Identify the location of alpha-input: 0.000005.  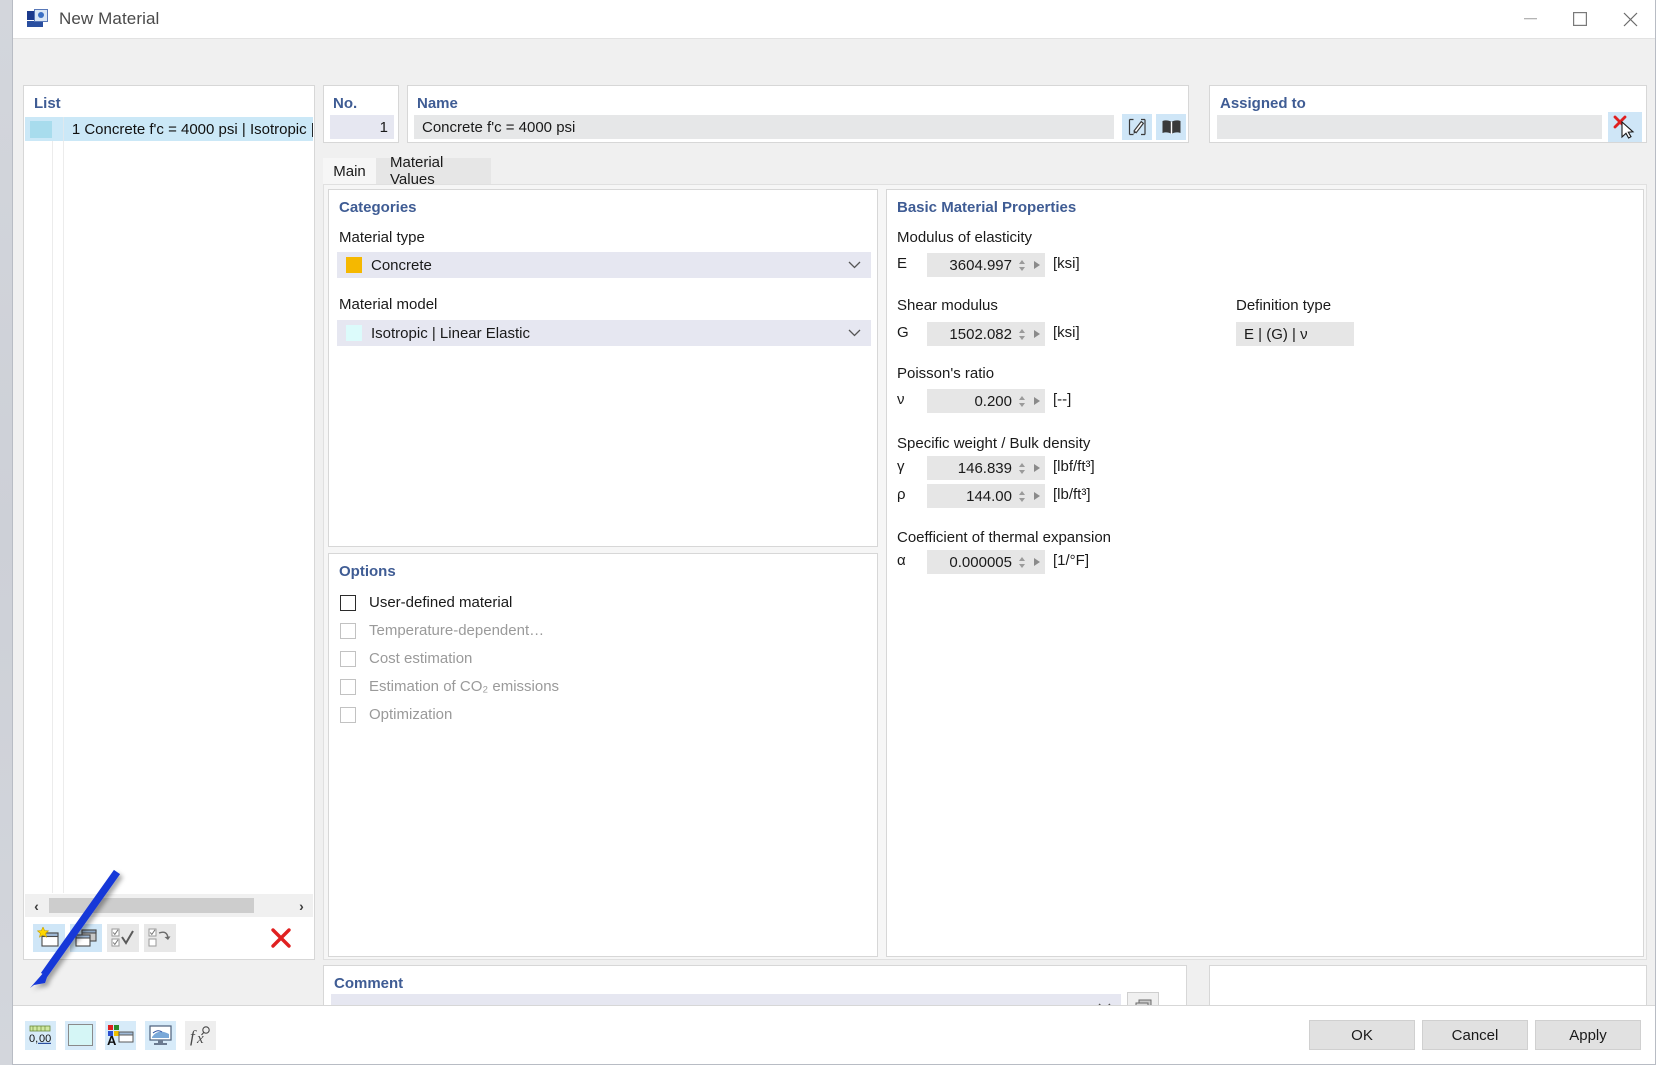
(986, 562).